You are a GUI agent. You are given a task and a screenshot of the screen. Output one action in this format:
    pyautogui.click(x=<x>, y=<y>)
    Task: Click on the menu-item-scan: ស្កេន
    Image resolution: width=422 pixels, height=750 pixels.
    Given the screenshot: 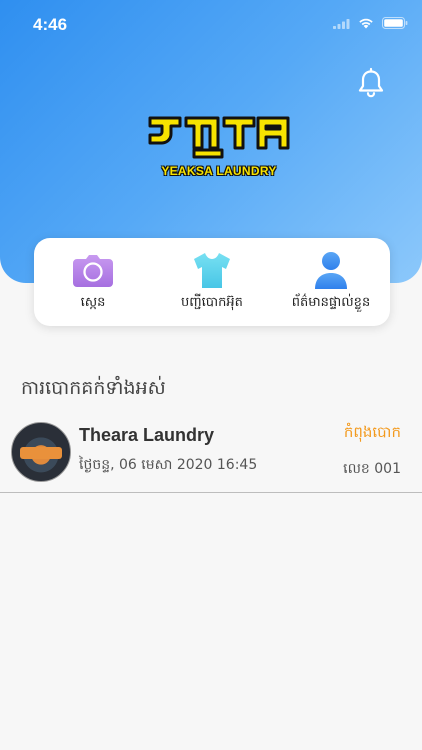 What is the action you would take?
    pyautogui.click(x=93, y=282)
    